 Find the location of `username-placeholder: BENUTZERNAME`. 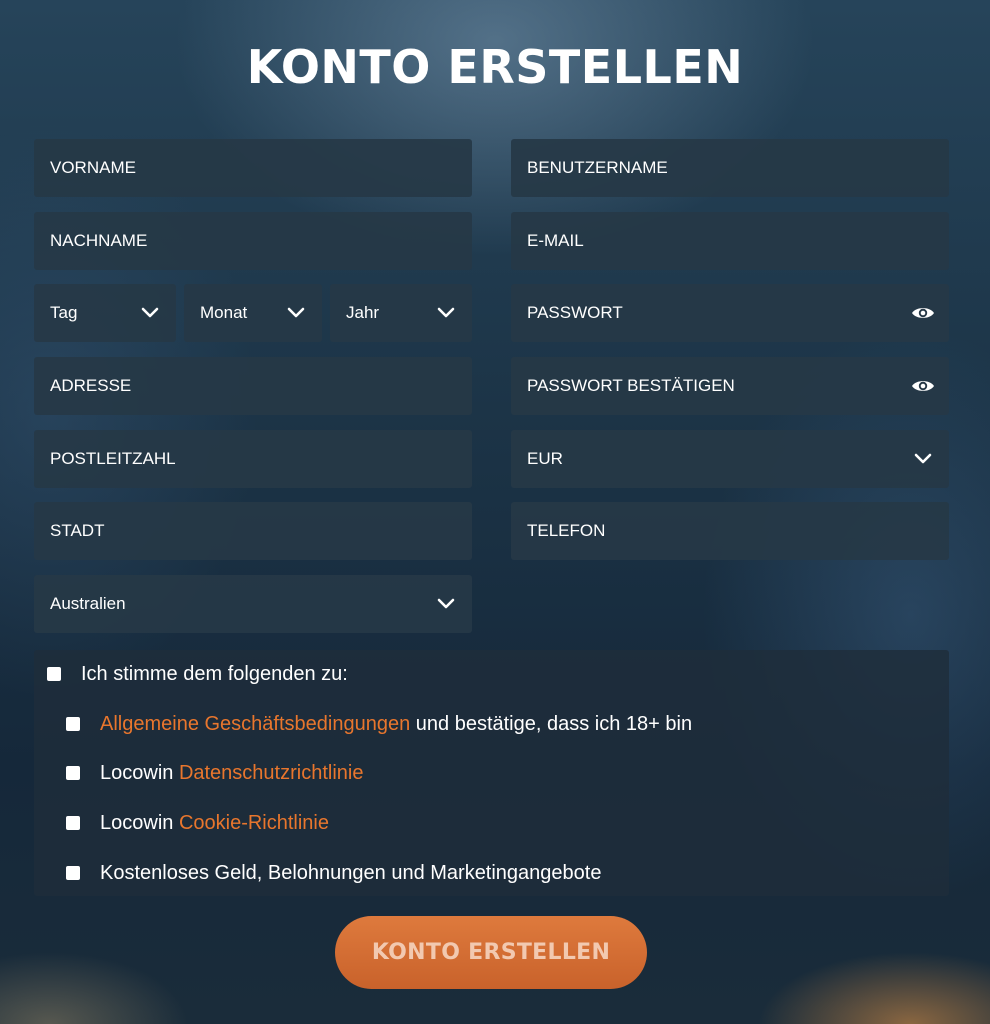

username-placeholder: BENUTZERNAME is located at coordinates (597, 167).